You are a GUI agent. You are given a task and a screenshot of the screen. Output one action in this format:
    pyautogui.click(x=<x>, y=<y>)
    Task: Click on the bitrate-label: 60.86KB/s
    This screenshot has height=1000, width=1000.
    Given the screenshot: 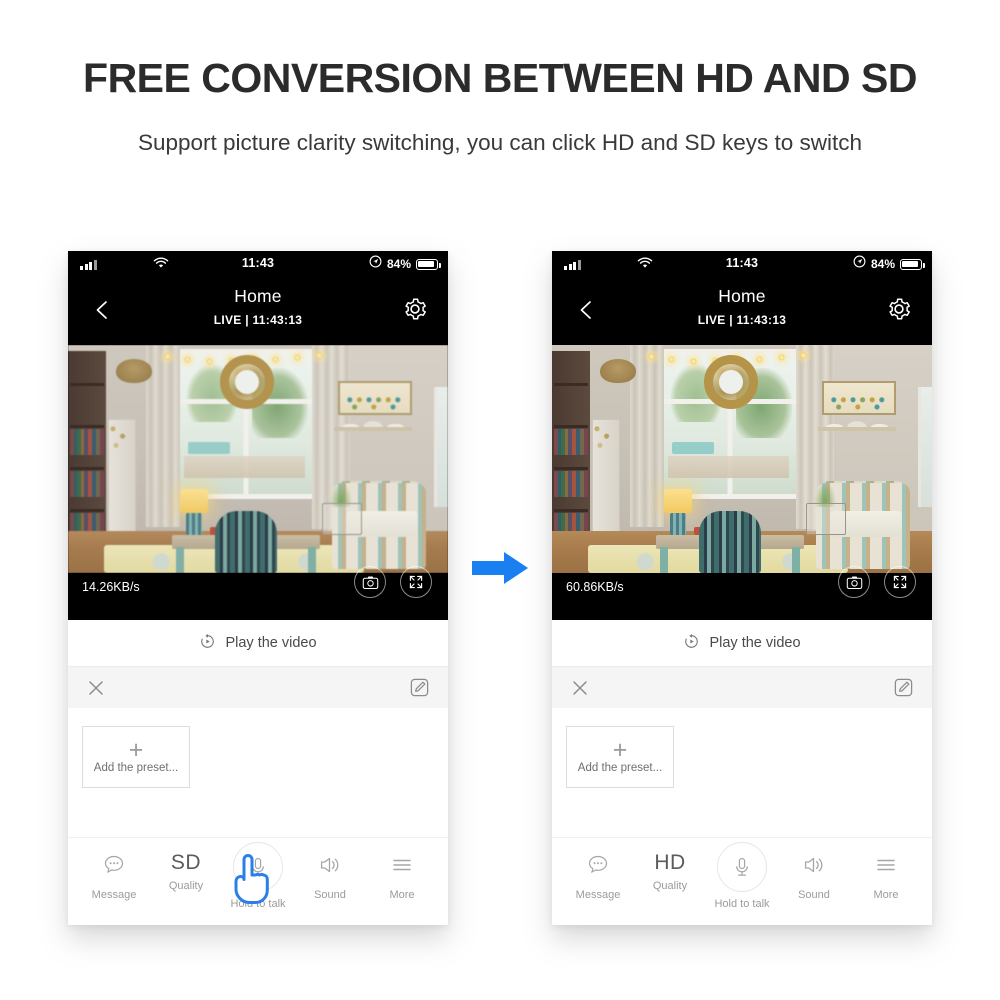 What is the action you would take?
    pyautogui.click(x=595, y=587)
    